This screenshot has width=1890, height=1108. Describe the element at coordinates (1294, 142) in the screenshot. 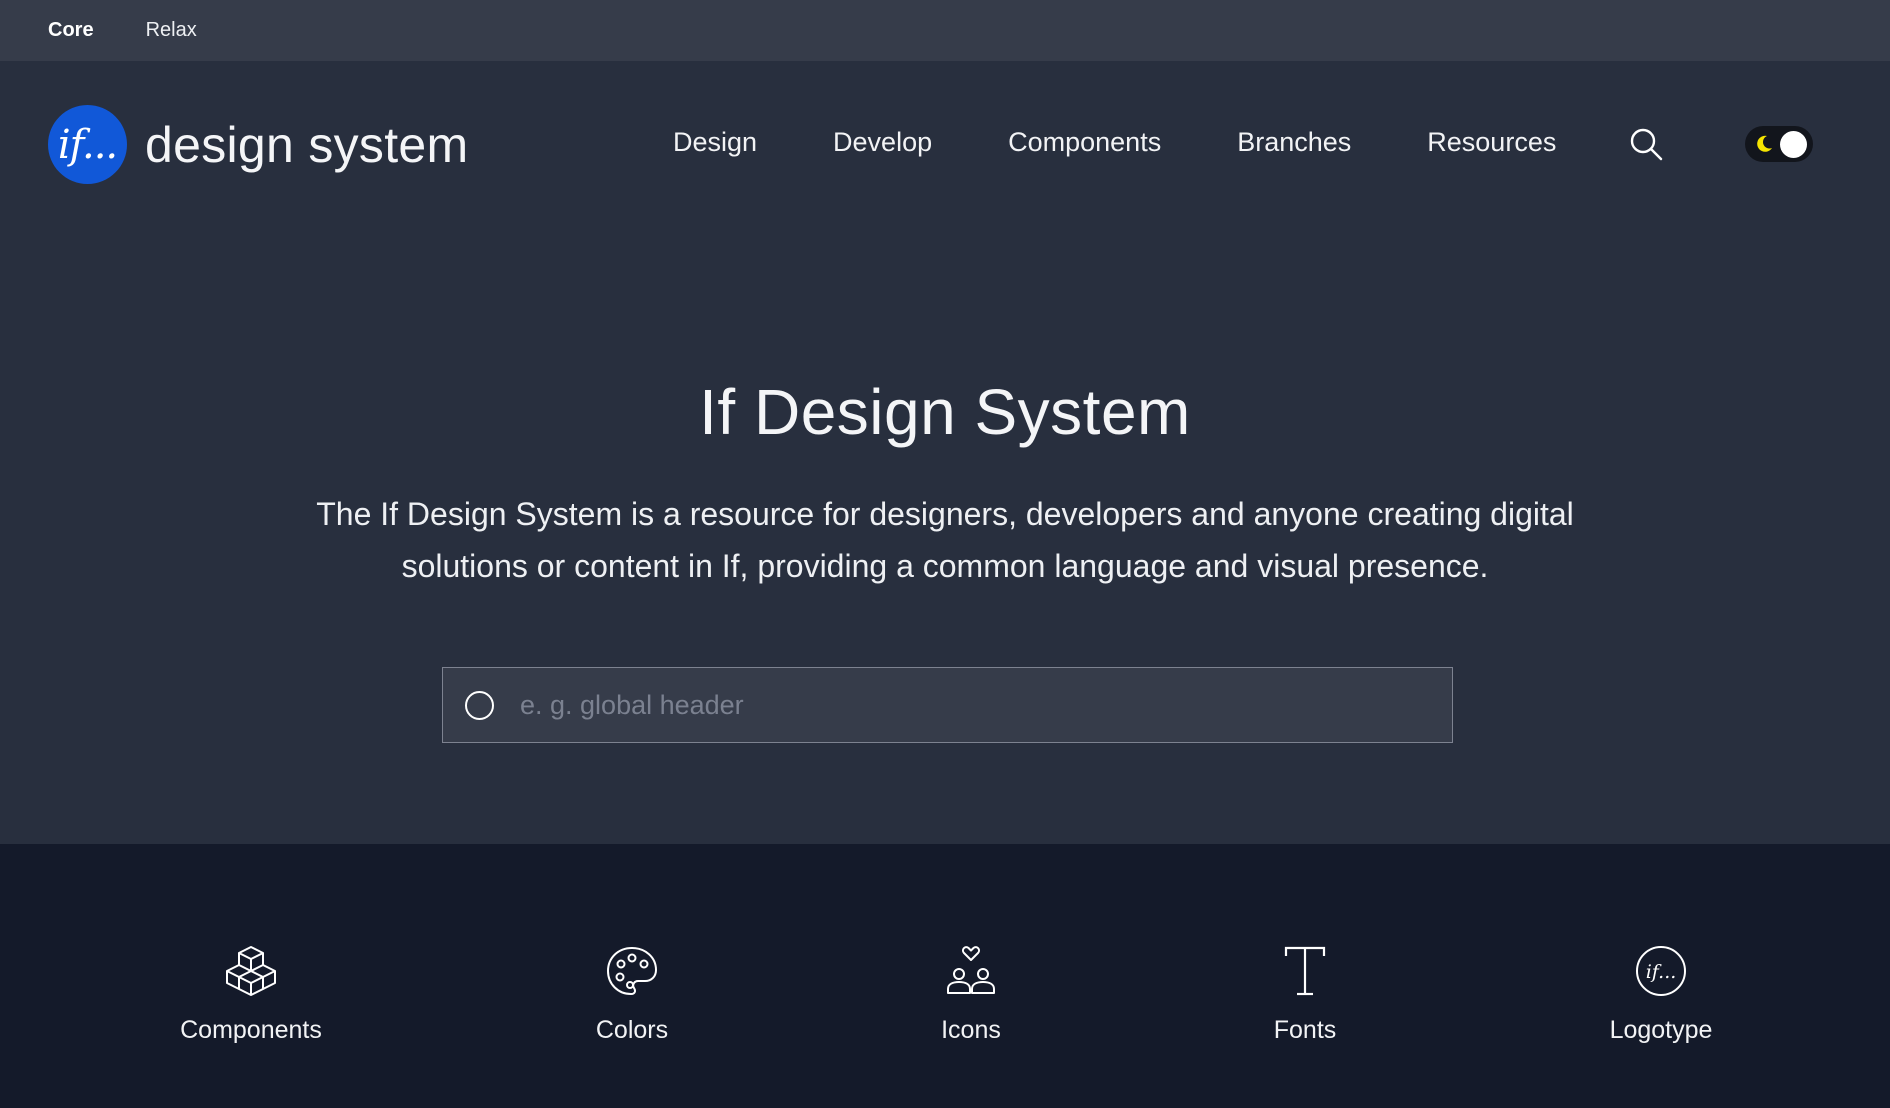

I see `nav-item-branches: Branches` at that location.